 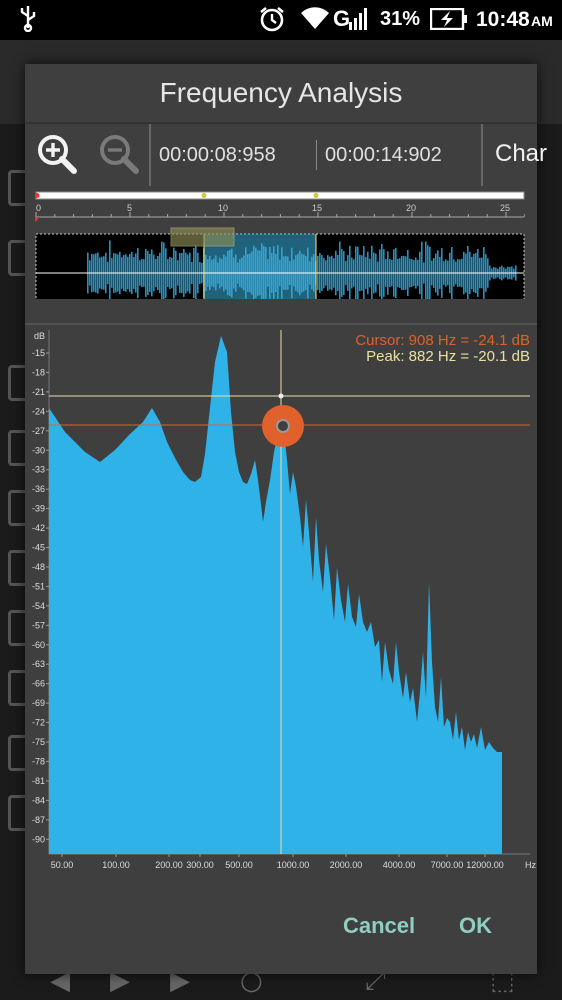 I want to click on freq-tick-label: 100.00, so click(x=116, y=865).